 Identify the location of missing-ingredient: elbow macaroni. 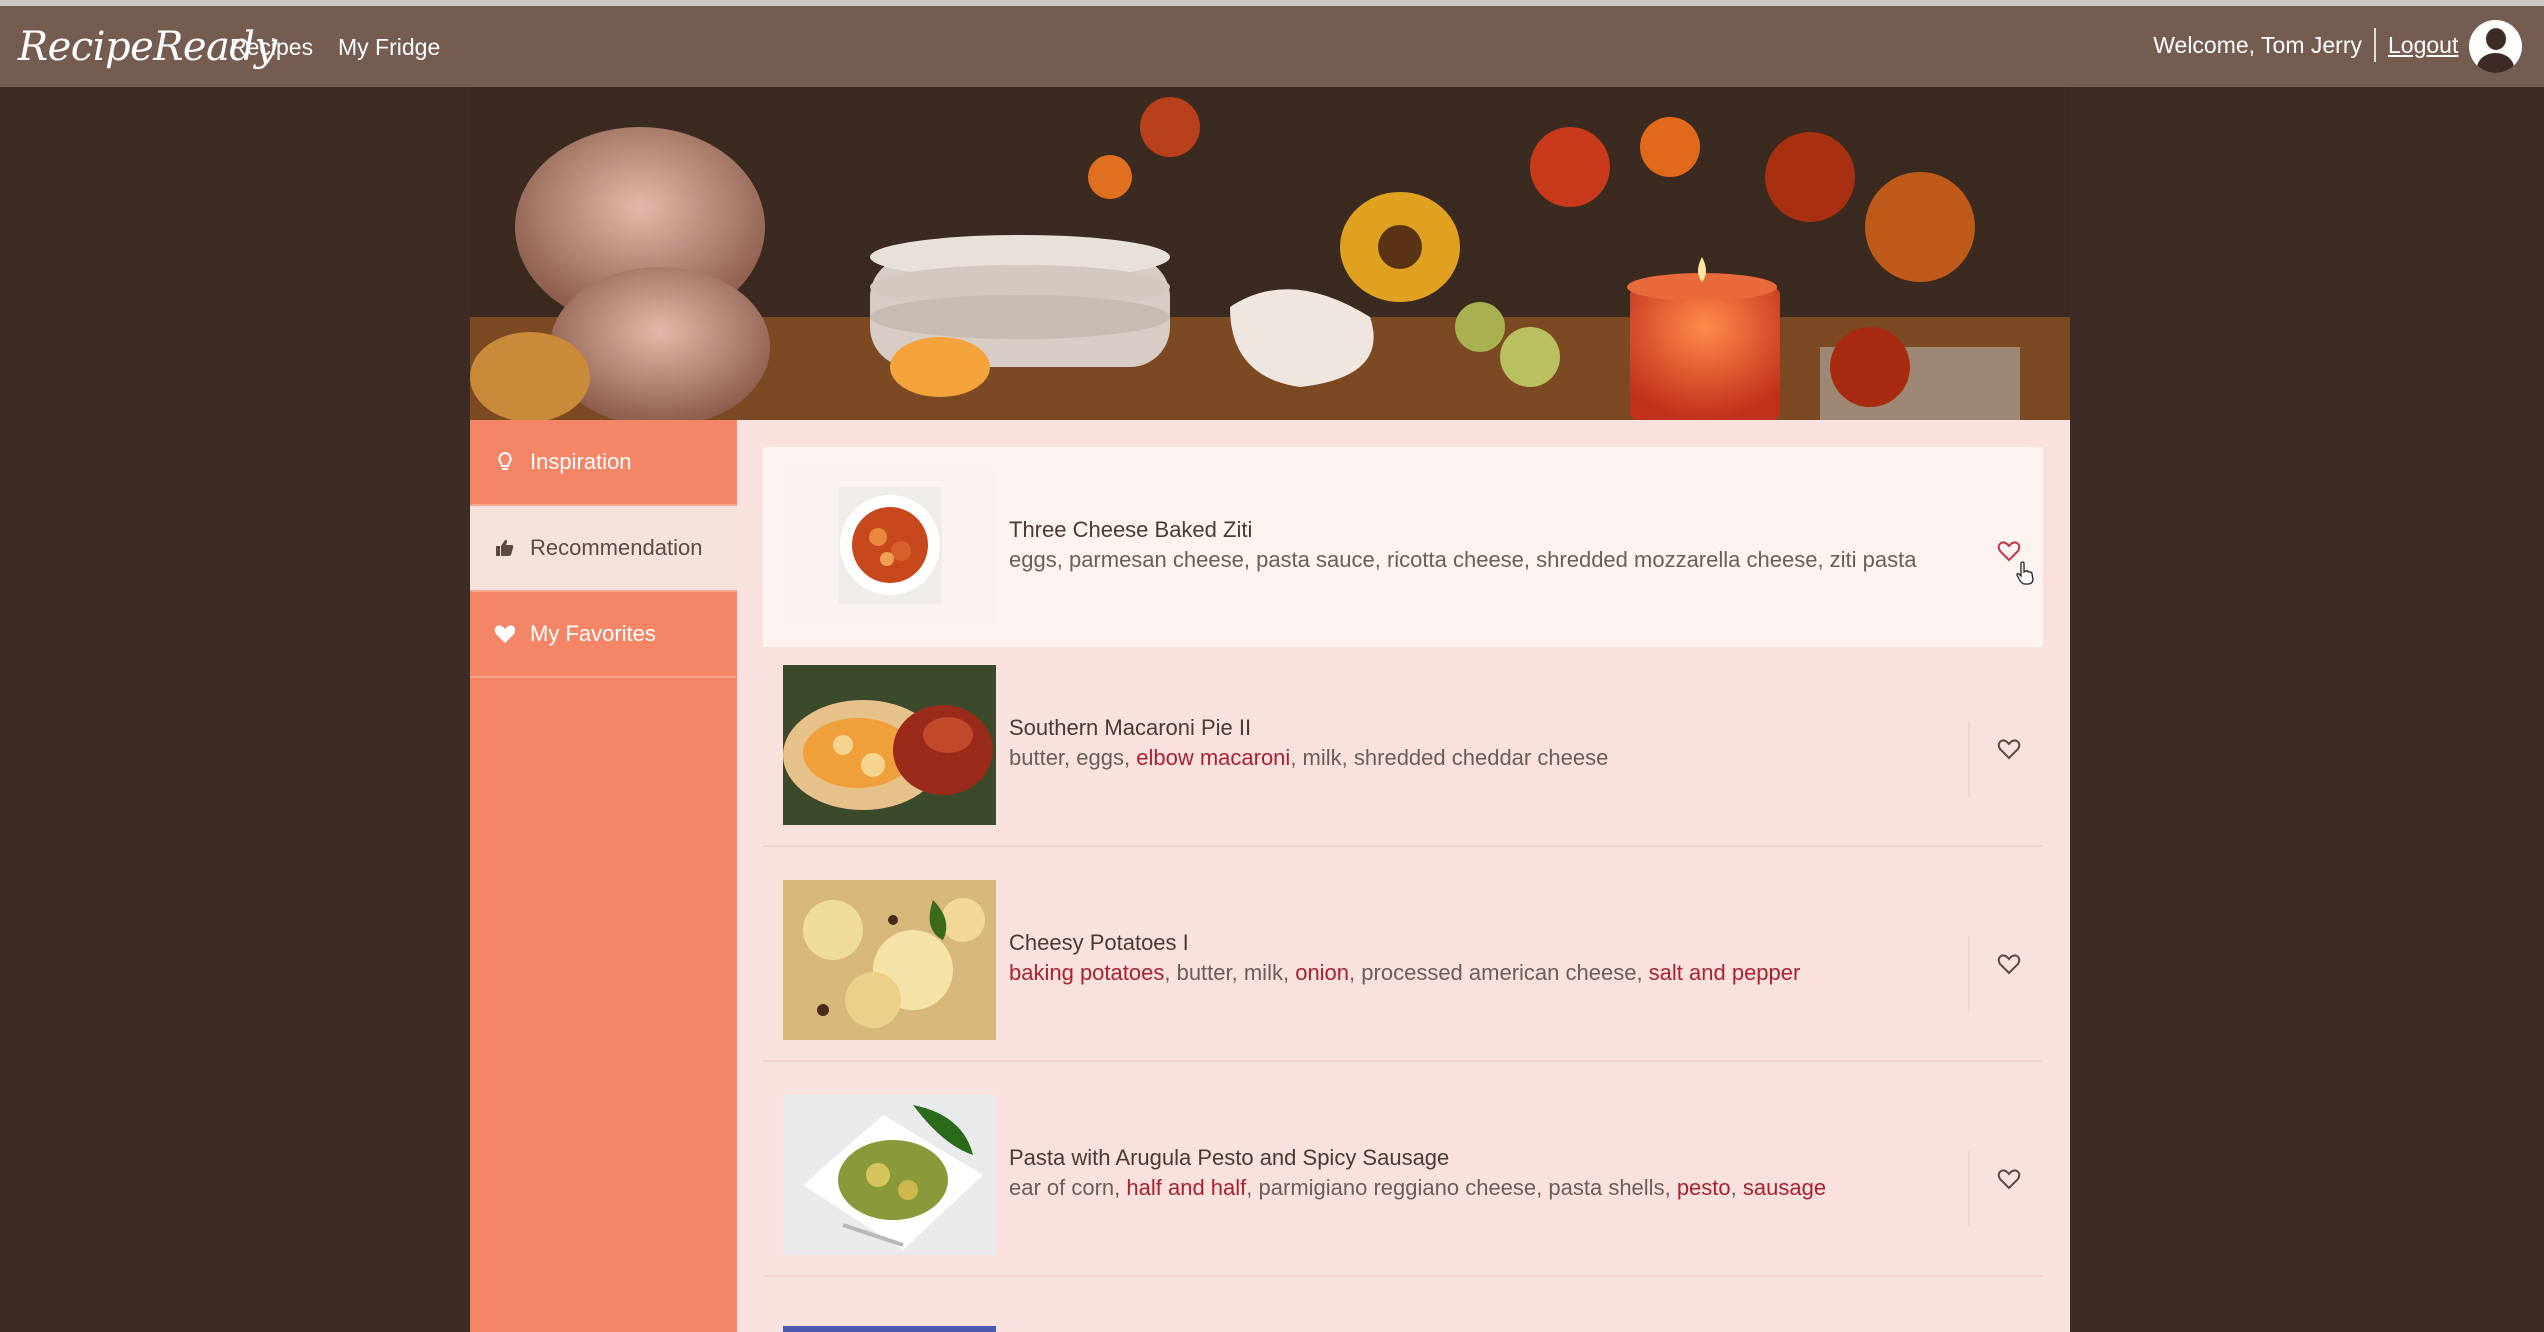
(1213, 757).